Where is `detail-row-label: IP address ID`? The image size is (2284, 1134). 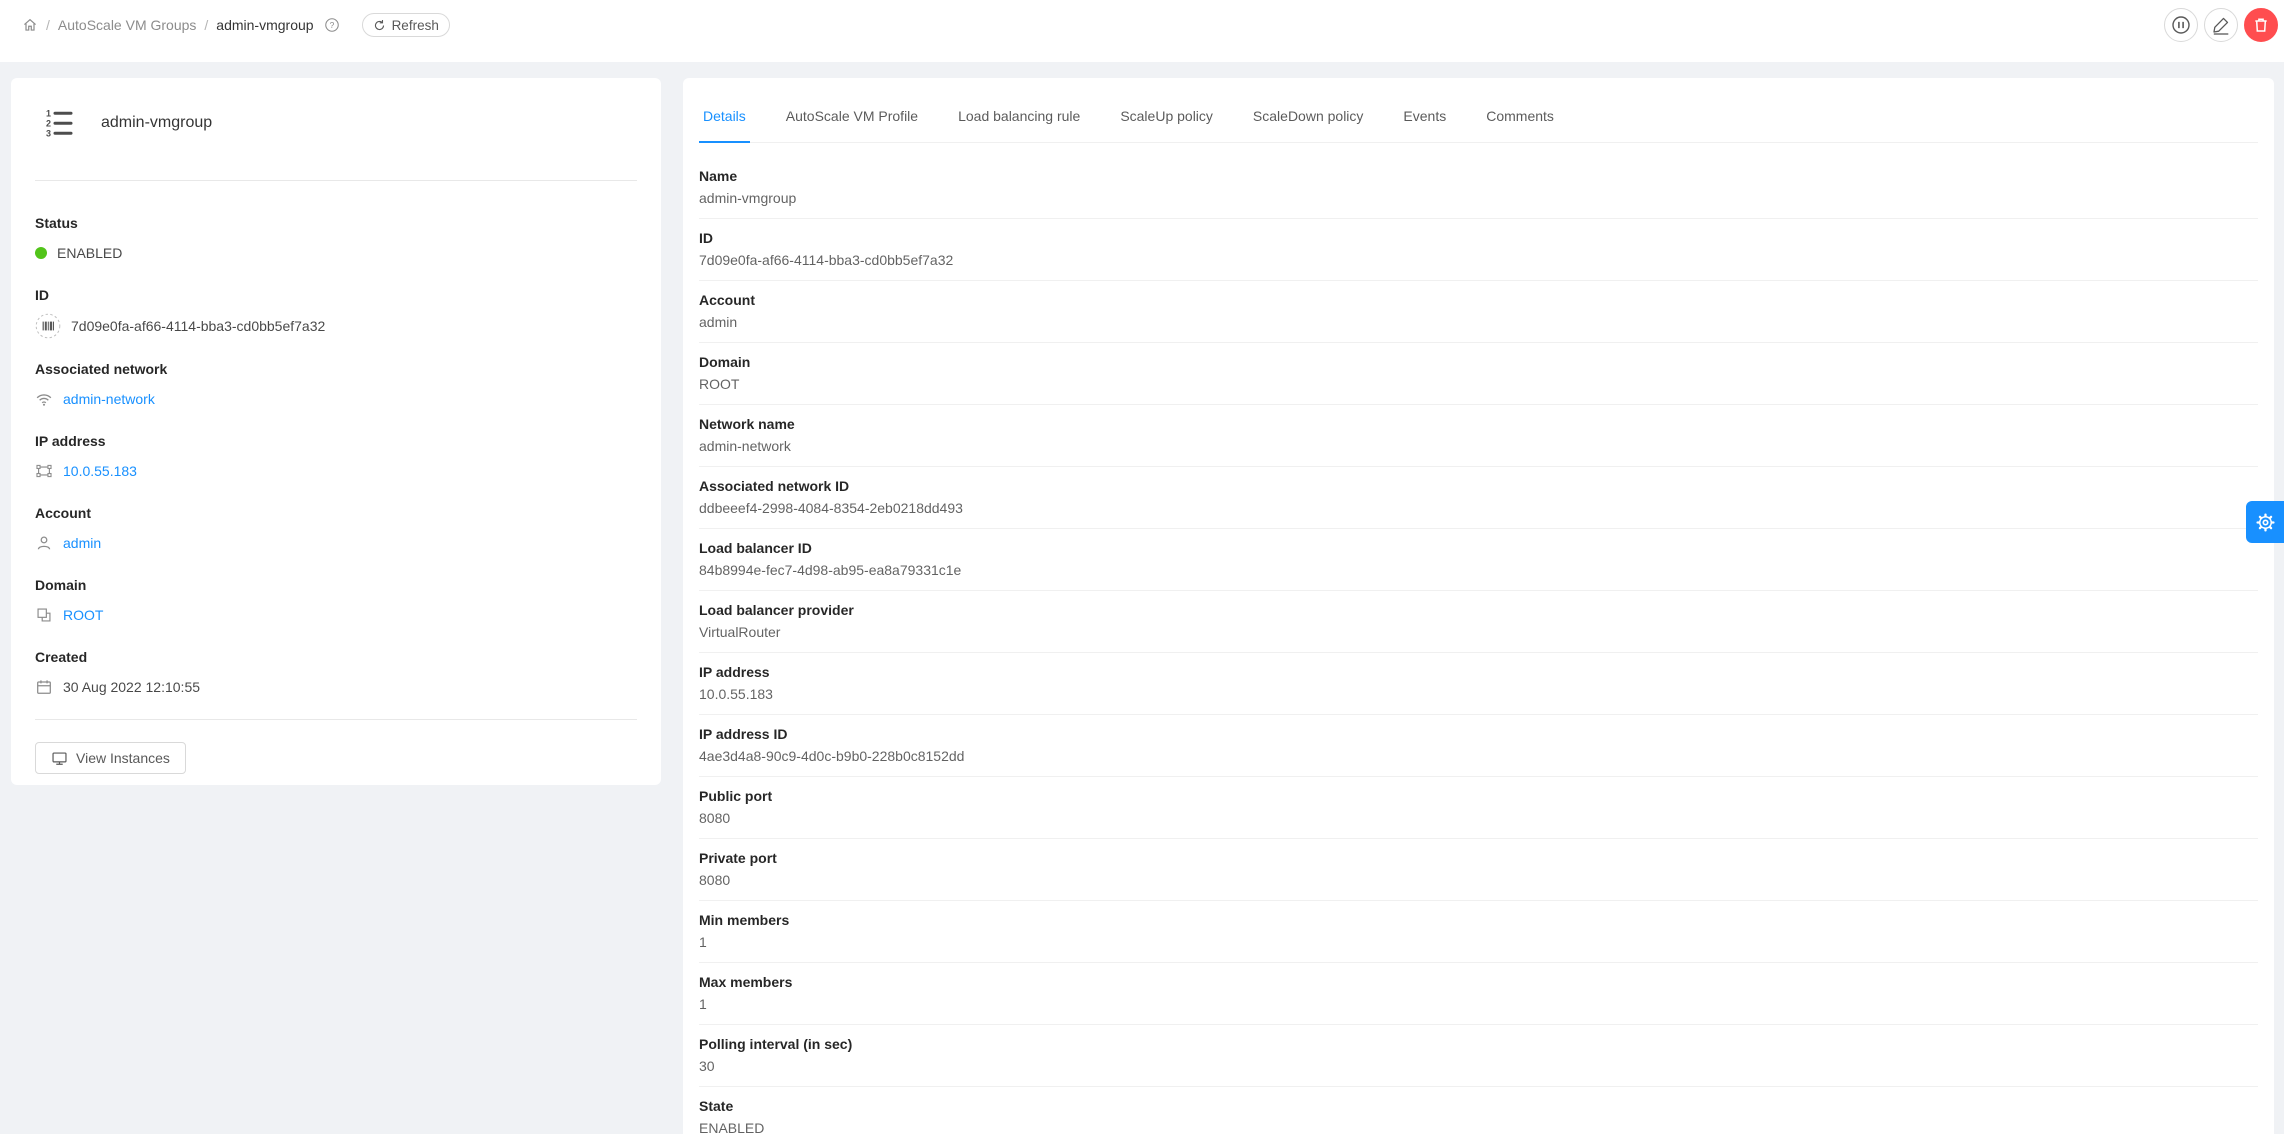
detail-row-label: IP address ID is located at coordinates (743, 734).